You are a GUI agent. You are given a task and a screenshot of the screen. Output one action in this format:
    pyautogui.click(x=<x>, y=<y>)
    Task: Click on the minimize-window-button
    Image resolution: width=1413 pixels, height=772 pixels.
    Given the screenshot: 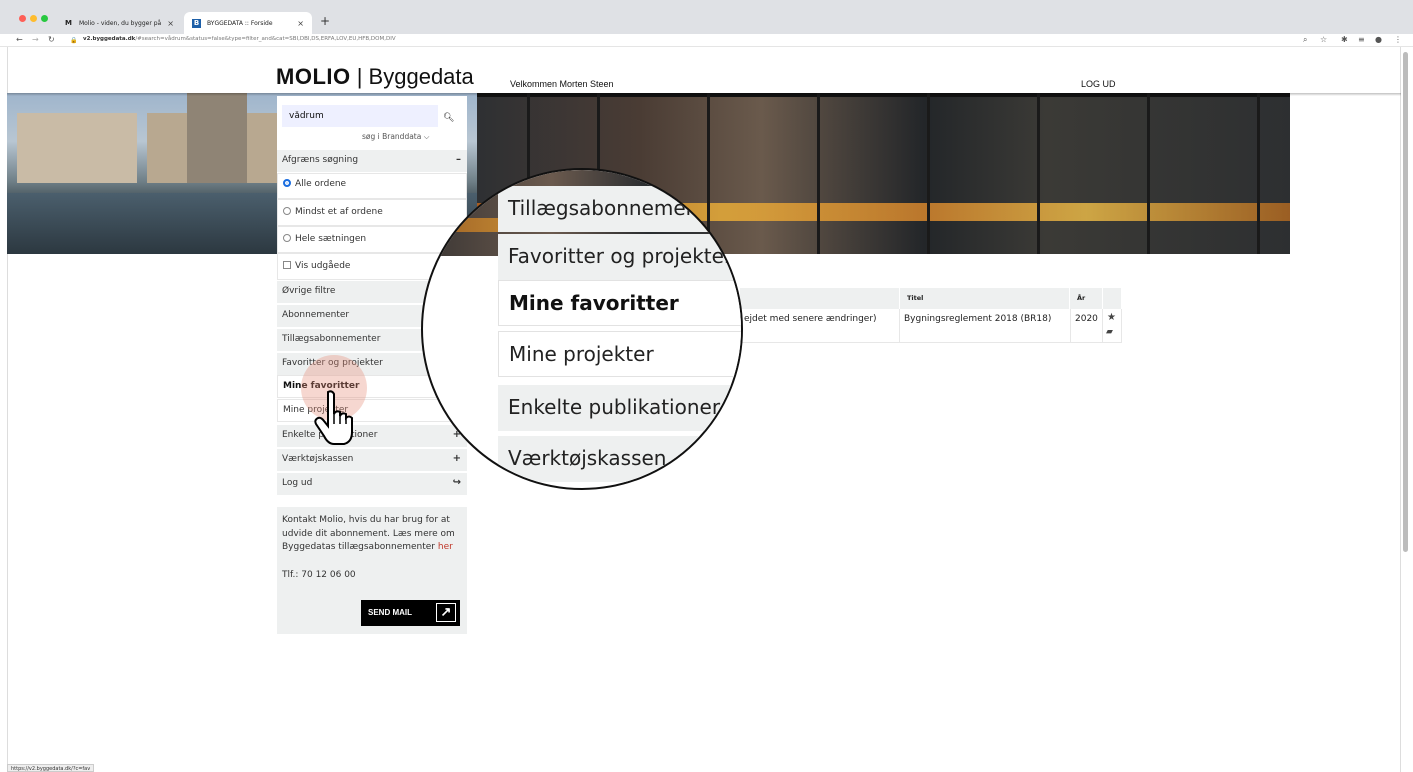 What is the action you would take?
    pyautogui.click(x=33, y=18)
    